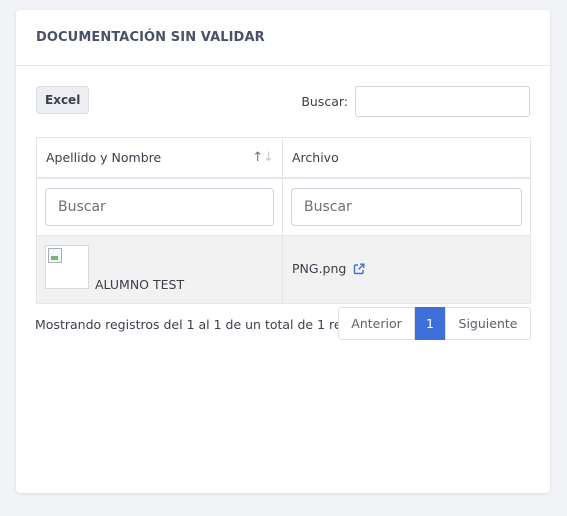  I want to click on search-input, so click(442, 101).